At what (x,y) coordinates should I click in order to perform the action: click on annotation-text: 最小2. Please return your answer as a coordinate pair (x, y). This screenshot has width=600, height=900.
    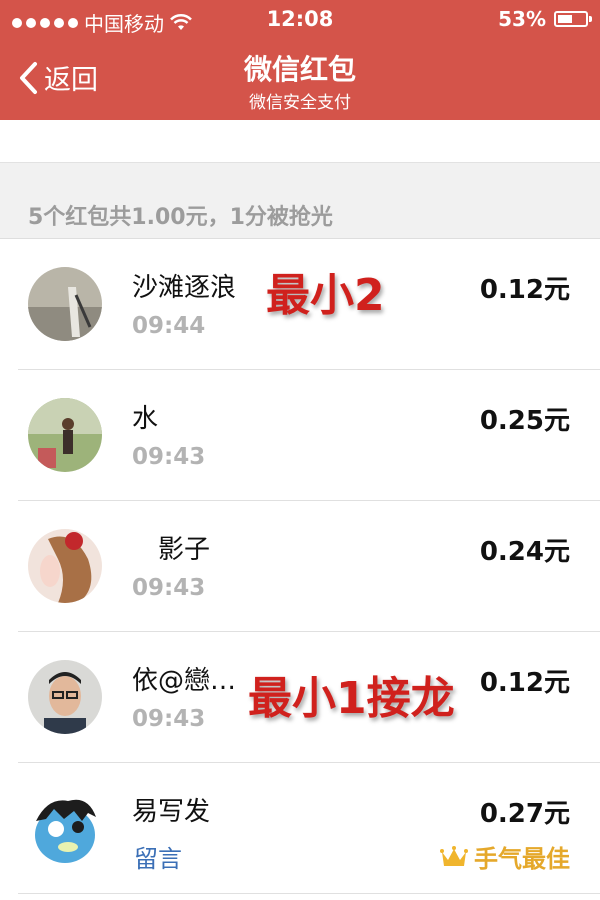
    Looking at the image, I should click on (325, 295).